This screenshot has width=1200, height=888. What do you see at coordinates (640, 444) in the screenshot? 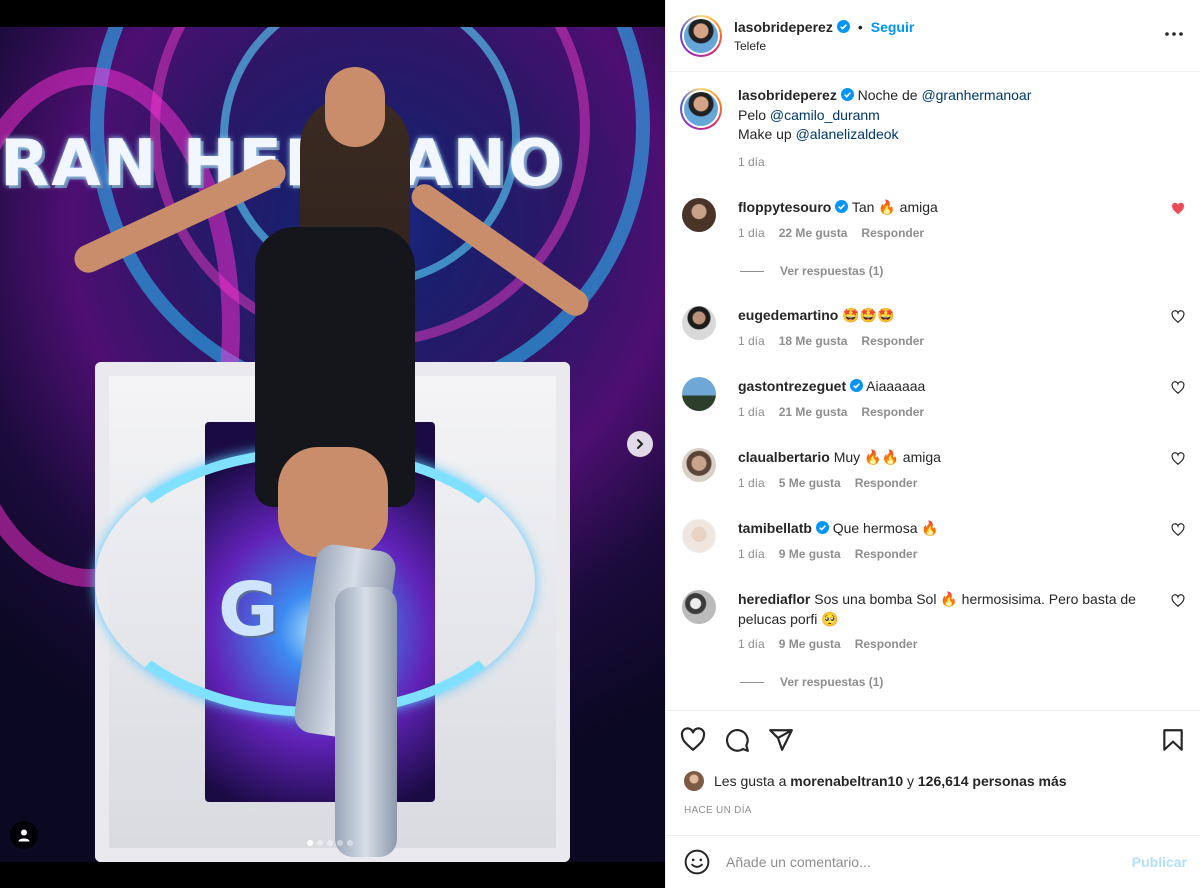
I see `carousel-next-button` at bounding box center [640, 444].